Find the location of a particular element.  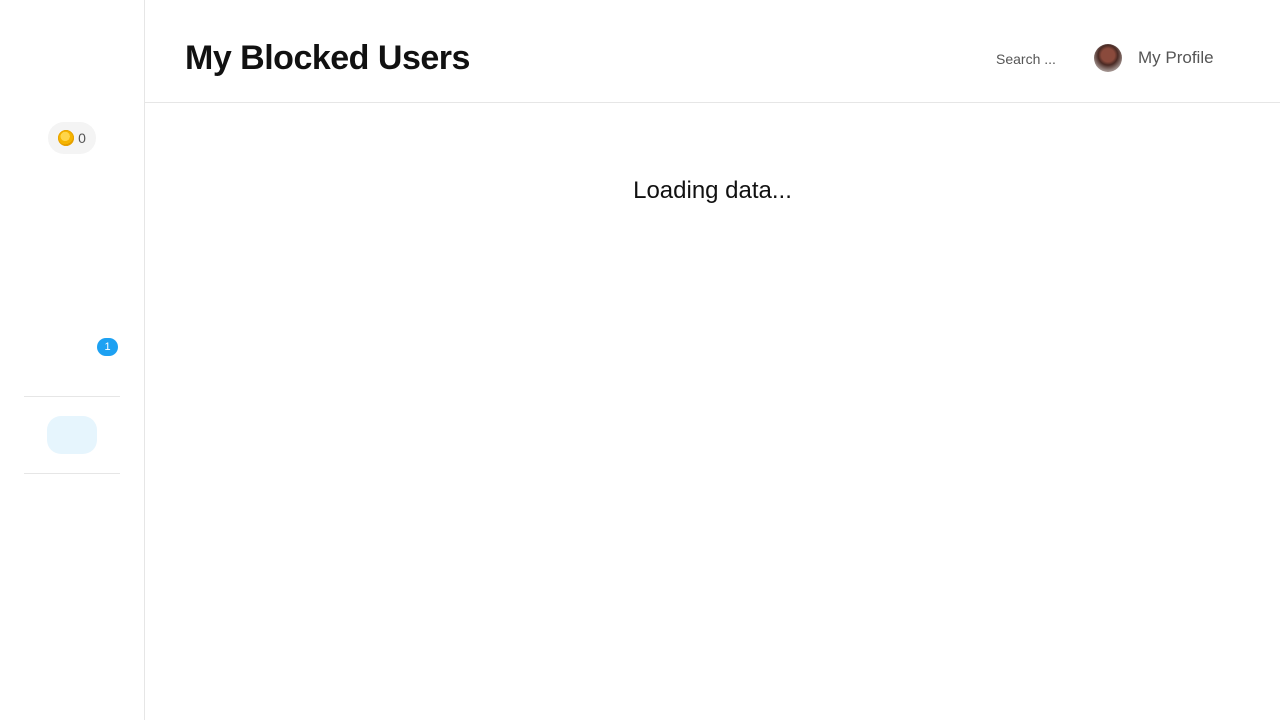

page-header: My Blocked Users My Profile is located at coordinates (712, 51).